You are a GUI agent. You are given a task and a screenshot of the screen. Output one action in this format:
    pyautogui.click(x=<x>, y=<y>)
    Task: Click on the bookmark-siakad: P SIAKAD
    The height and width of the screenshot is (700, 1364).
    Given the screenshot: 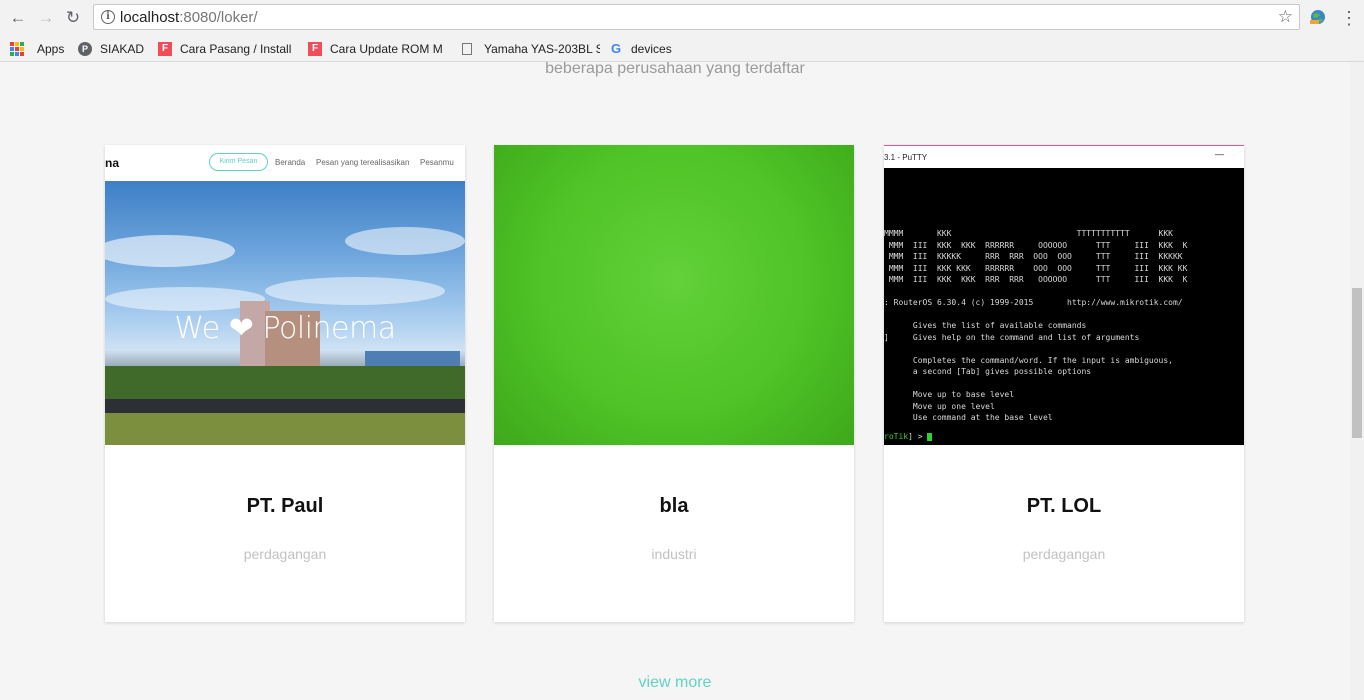 What is the action you would take?
    pyautogui.click(x=111, y=49)
    